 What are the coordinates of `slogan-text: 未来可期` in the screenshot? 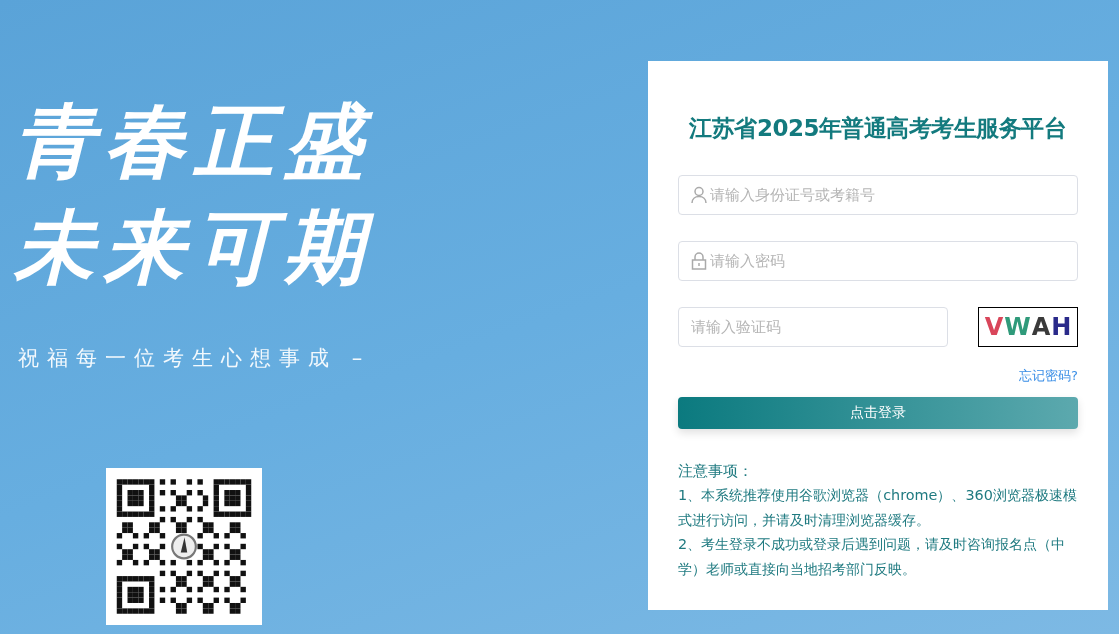 It's located at (194, 247).